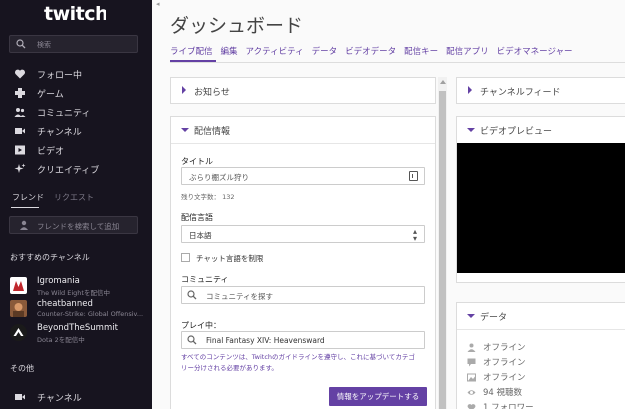 The image size is (625, 409). Describe the element at coordinates (185, 257) in the screenshot. I see `chat-restrict-checkbox` at that location.